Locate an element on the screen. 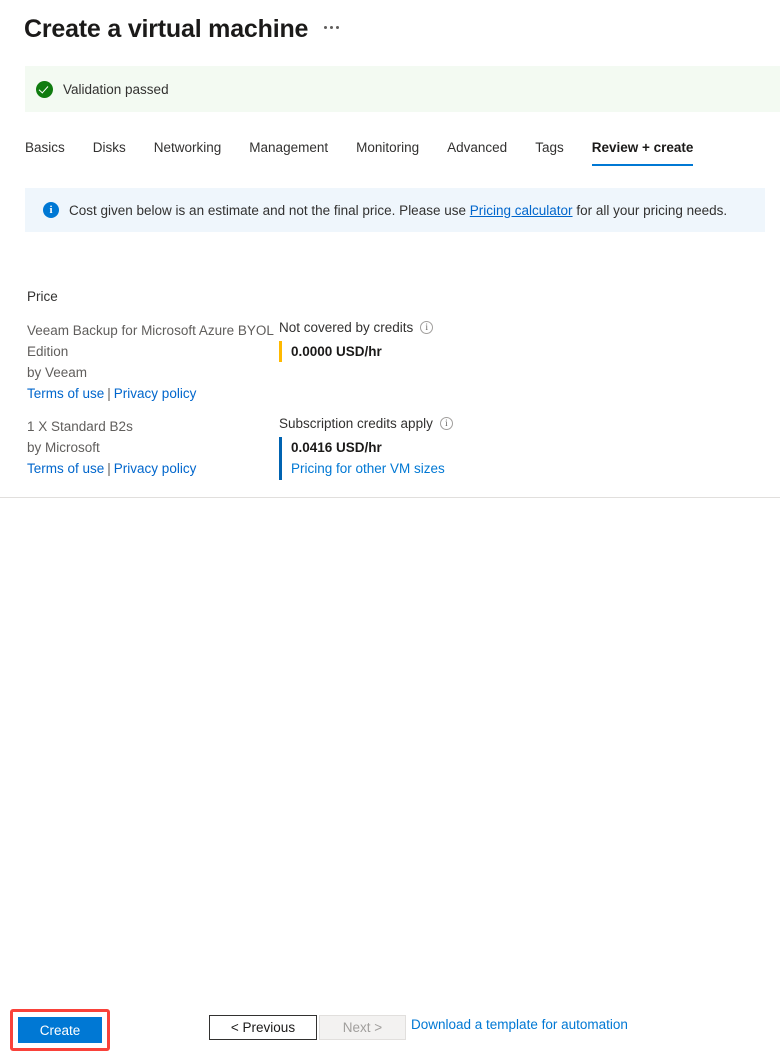  check-circle-icon is located at coordinates (44, 89).